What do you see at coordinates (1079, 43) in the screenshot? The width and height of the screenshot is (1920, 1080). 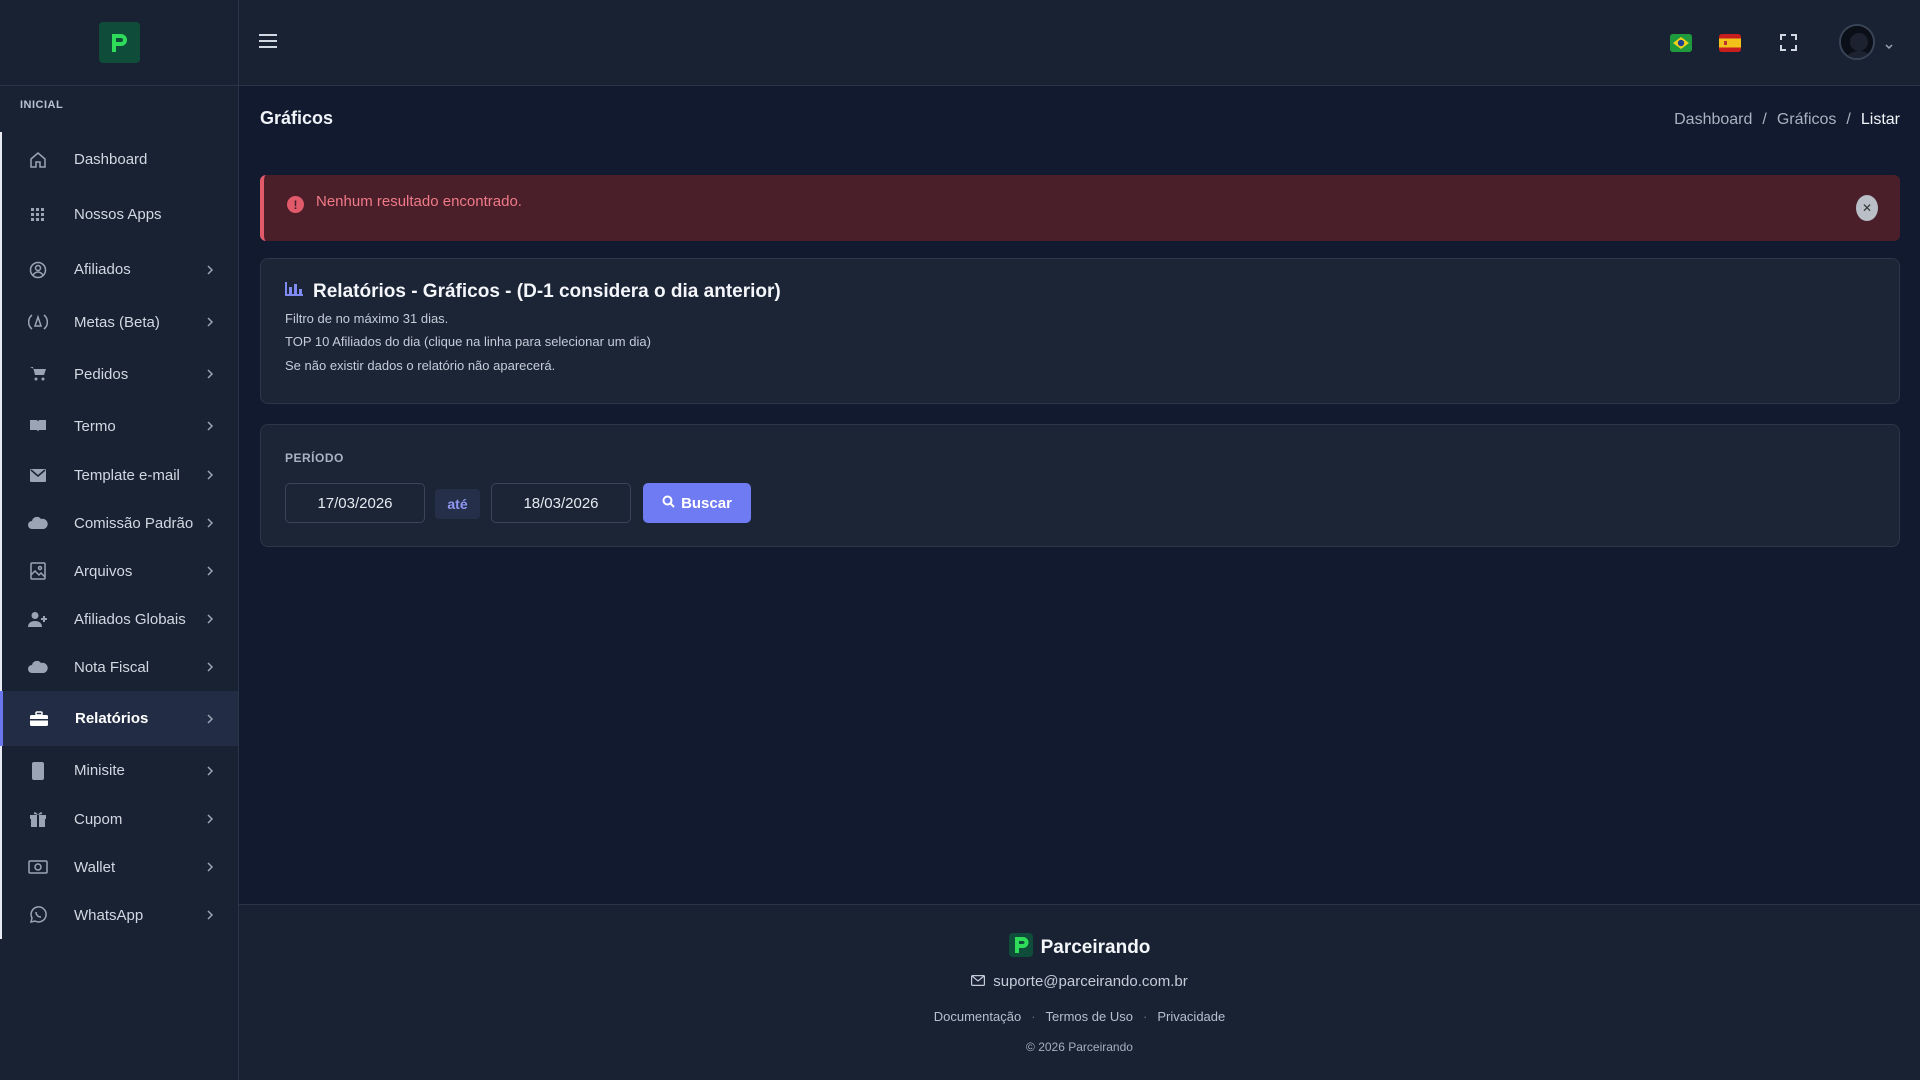 I see `topbar` at bounding box center [1079, 43].